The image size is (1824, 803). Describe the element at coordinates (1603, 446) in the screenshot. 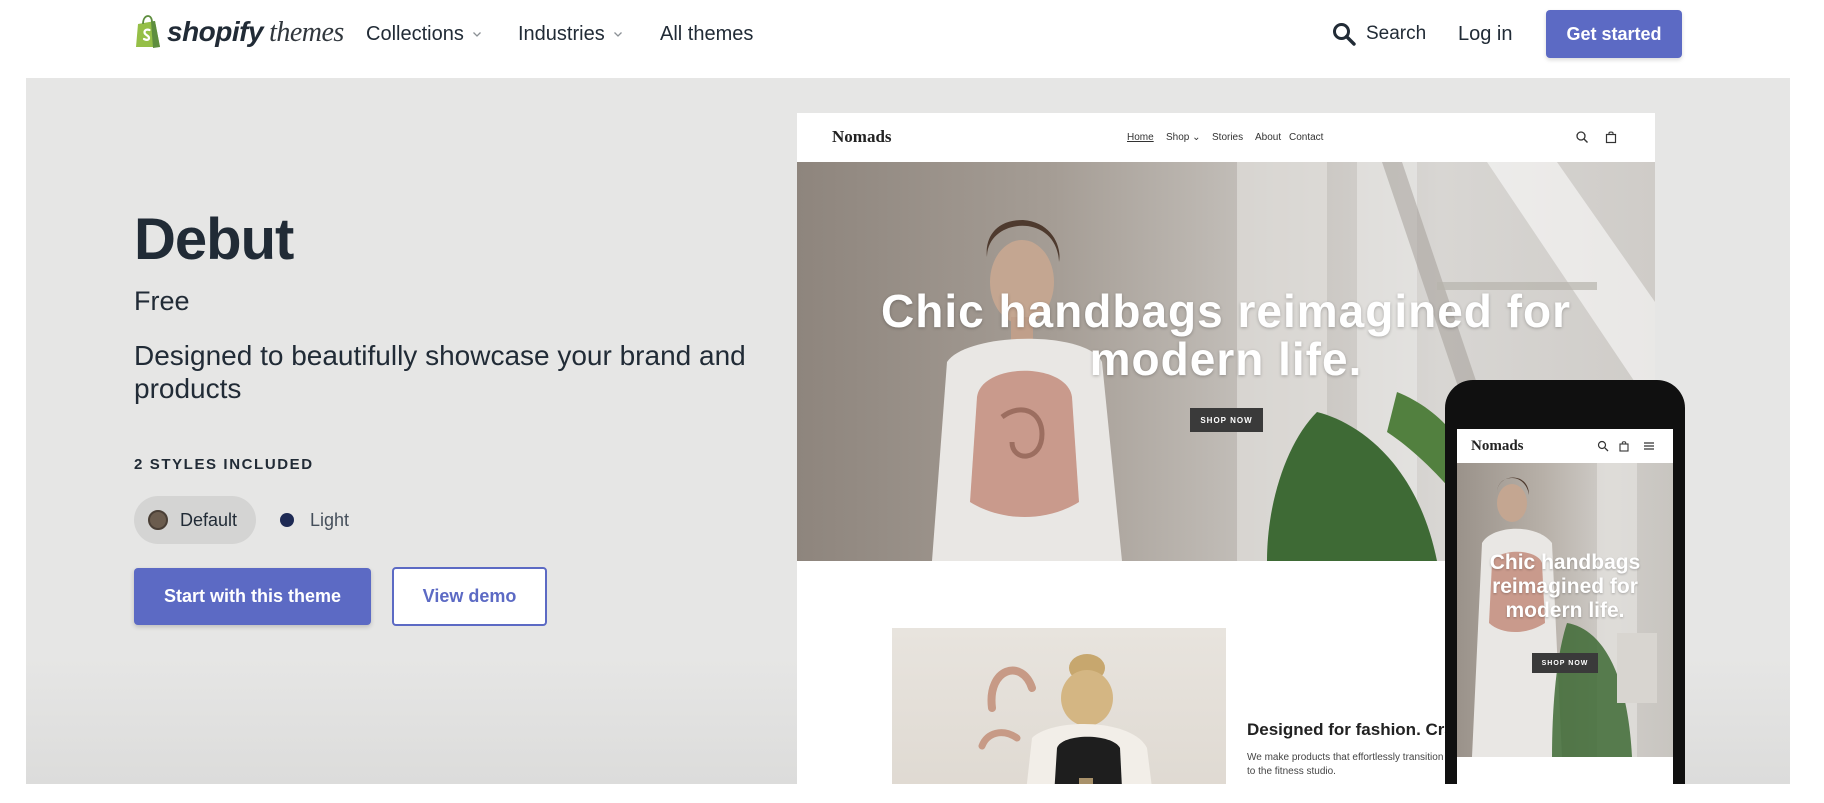

I see `mobile-search-icon` at that location.